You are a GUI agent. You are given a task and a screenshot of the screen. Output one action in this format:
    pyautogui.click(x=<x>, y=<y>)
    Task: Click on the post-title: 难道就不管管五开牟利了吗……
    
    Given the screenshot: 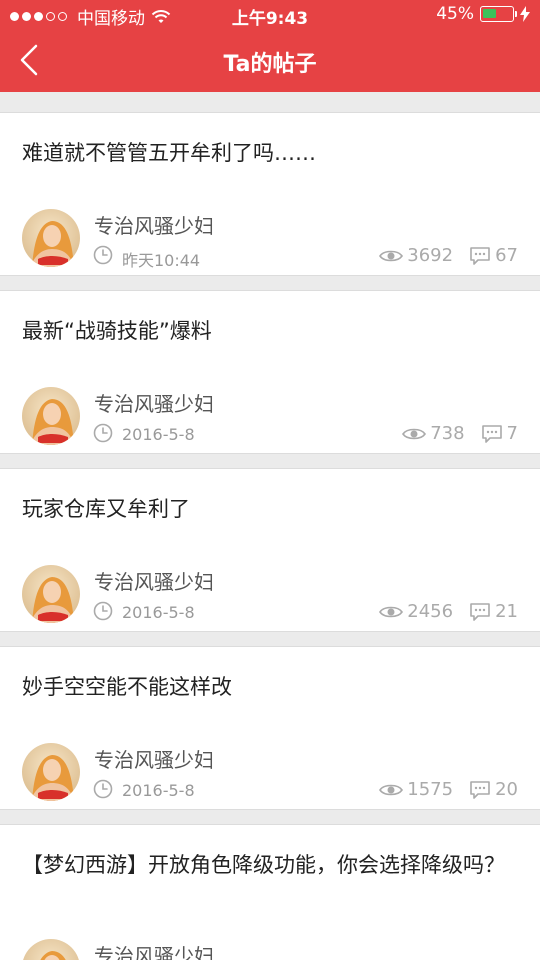 What is the action you would take?
    pyautogui.click(x=270, y=153)
    